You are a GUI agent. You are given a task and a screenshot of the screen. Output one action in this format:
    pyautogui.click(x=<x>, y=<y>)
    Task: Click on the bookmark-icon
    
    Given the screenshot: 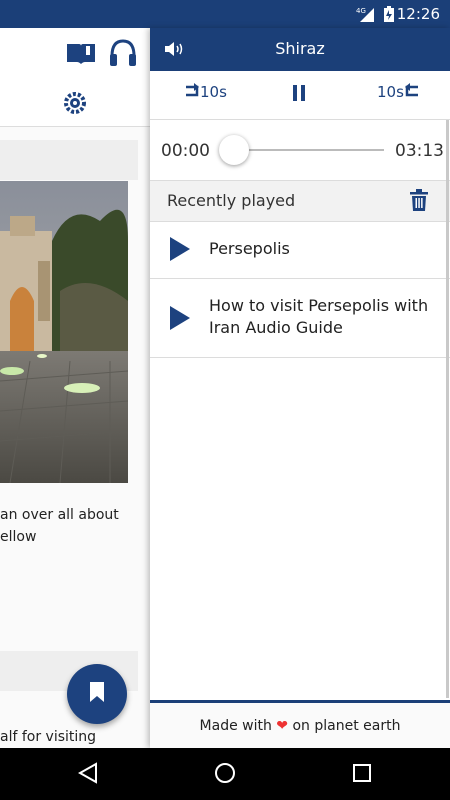 What is the action you would take?
    pyautogui.click(x=97, y=694)
    